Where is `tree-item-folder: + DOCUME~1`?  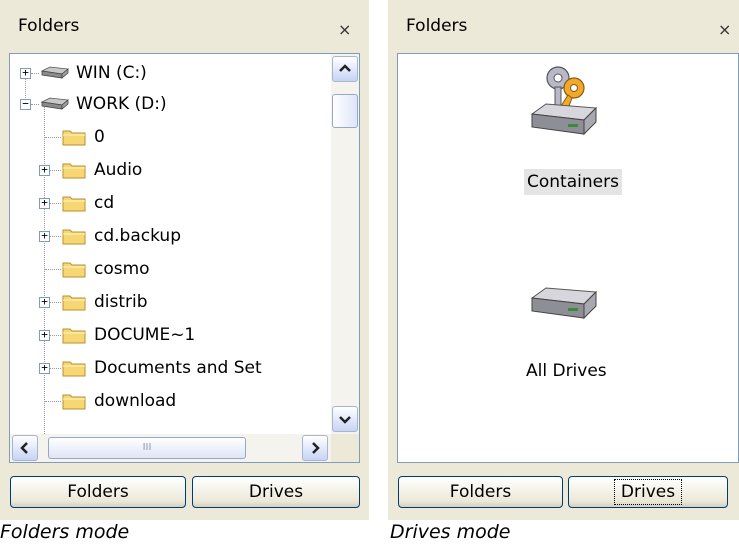
tree-item-folder: + DOCUME~1 is located at coordinates (170, 335).